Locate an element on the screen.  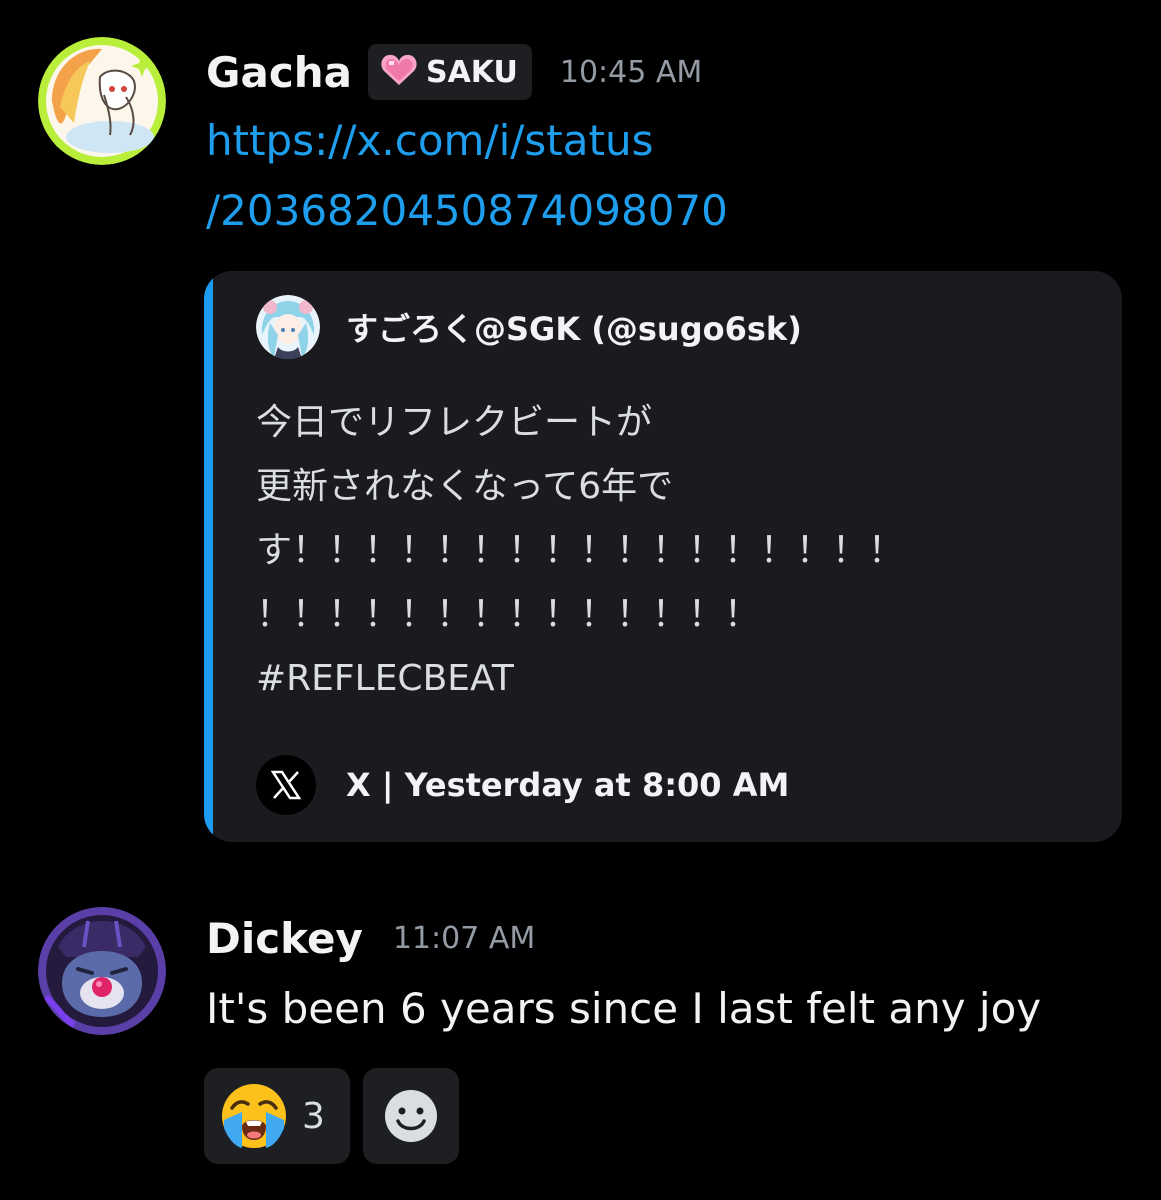
role-tag: SAKU is located at coordinates (449, 72).